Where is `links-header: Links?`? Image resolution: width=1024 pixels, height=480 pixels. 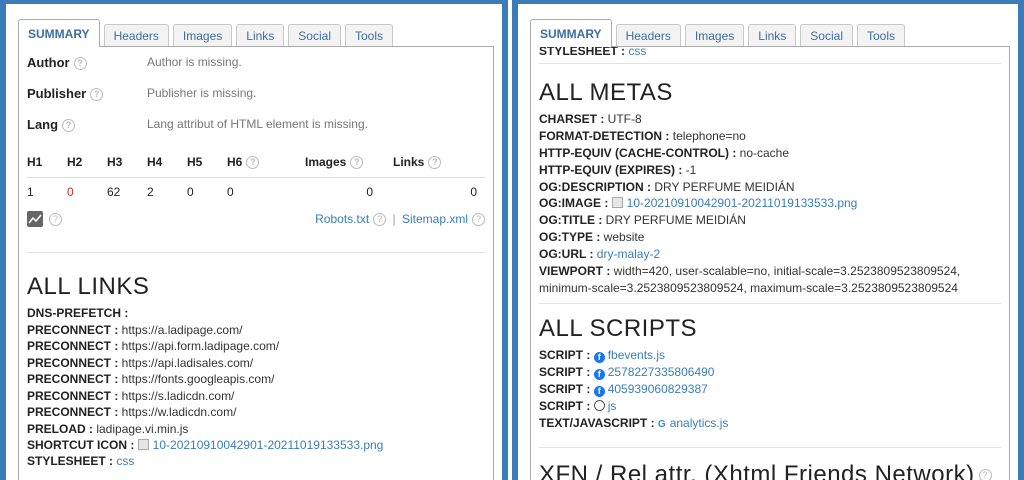
links-header: Links? is located at coordinates (439, 162).